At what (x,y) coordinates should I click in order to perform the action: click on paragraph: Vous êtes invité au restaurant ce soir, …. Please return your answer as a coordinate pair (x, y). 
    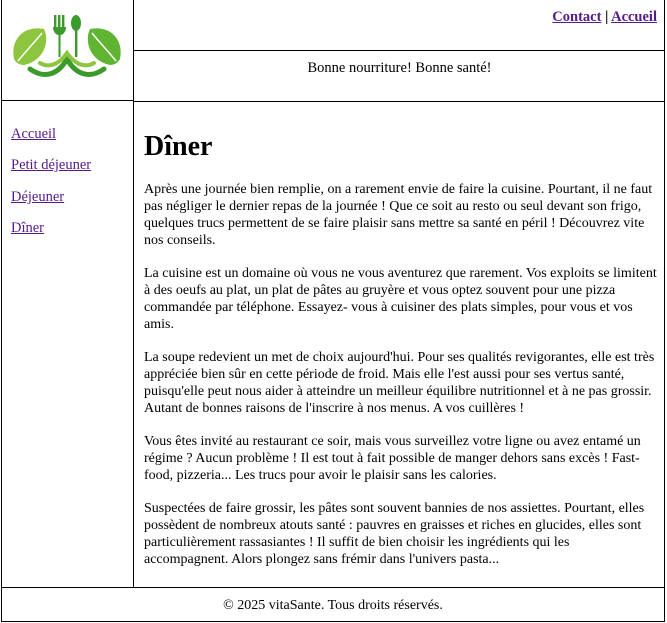
    Looking at the image, I should click on (392, 458).